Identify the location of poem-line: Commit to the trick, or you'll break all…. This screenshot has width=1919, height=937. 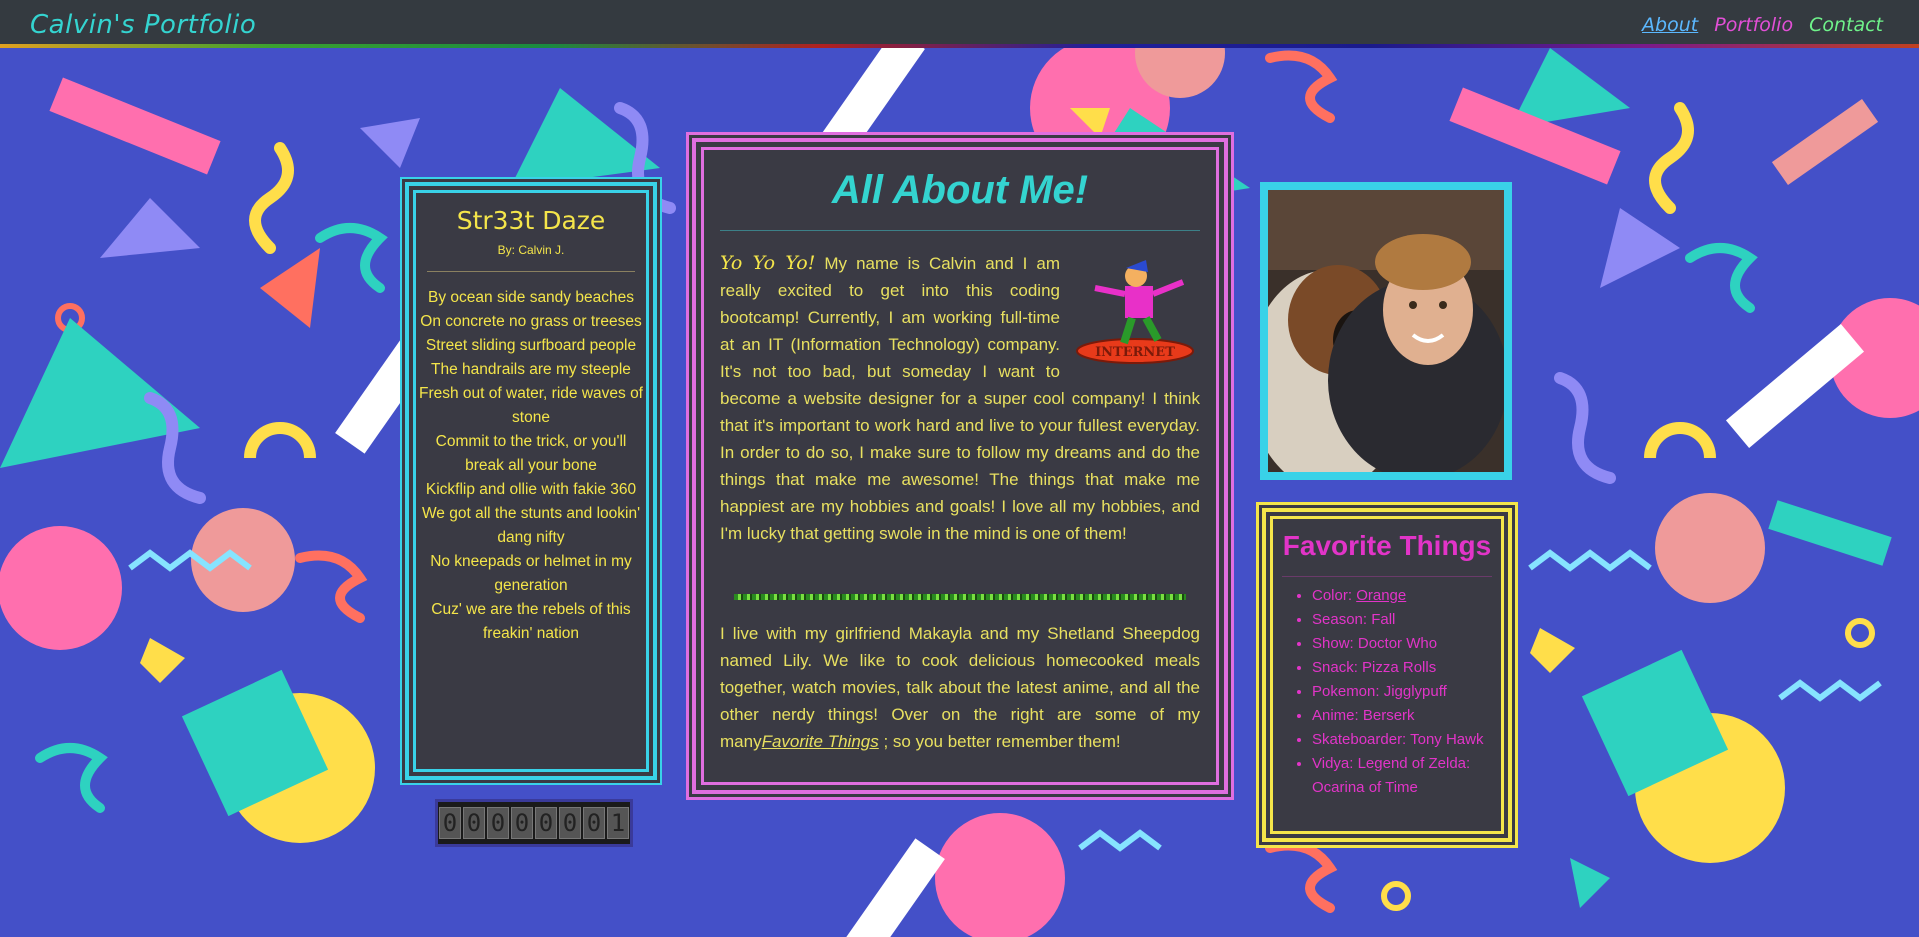
(531, 453).